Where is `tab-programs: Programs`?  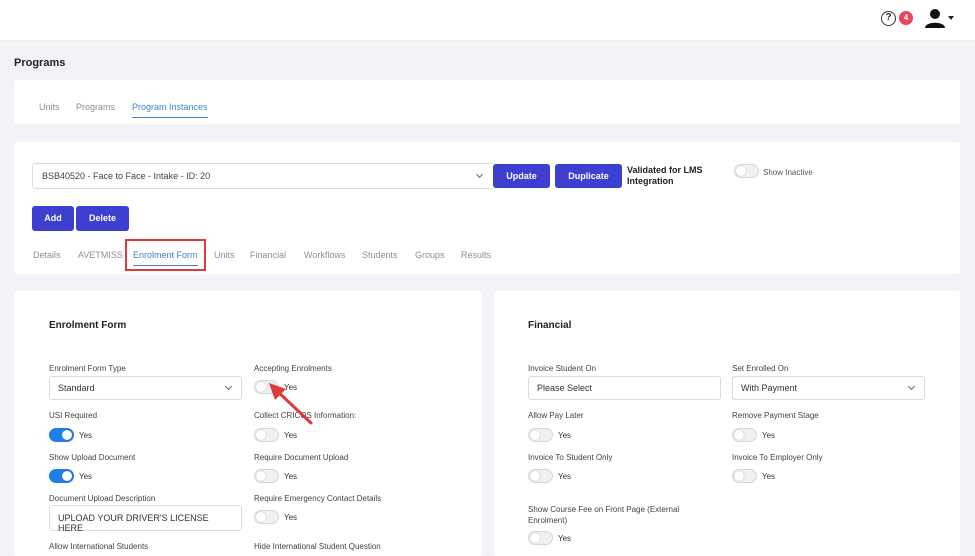 tab-programs: Programs is located at coordinates (95, 109).